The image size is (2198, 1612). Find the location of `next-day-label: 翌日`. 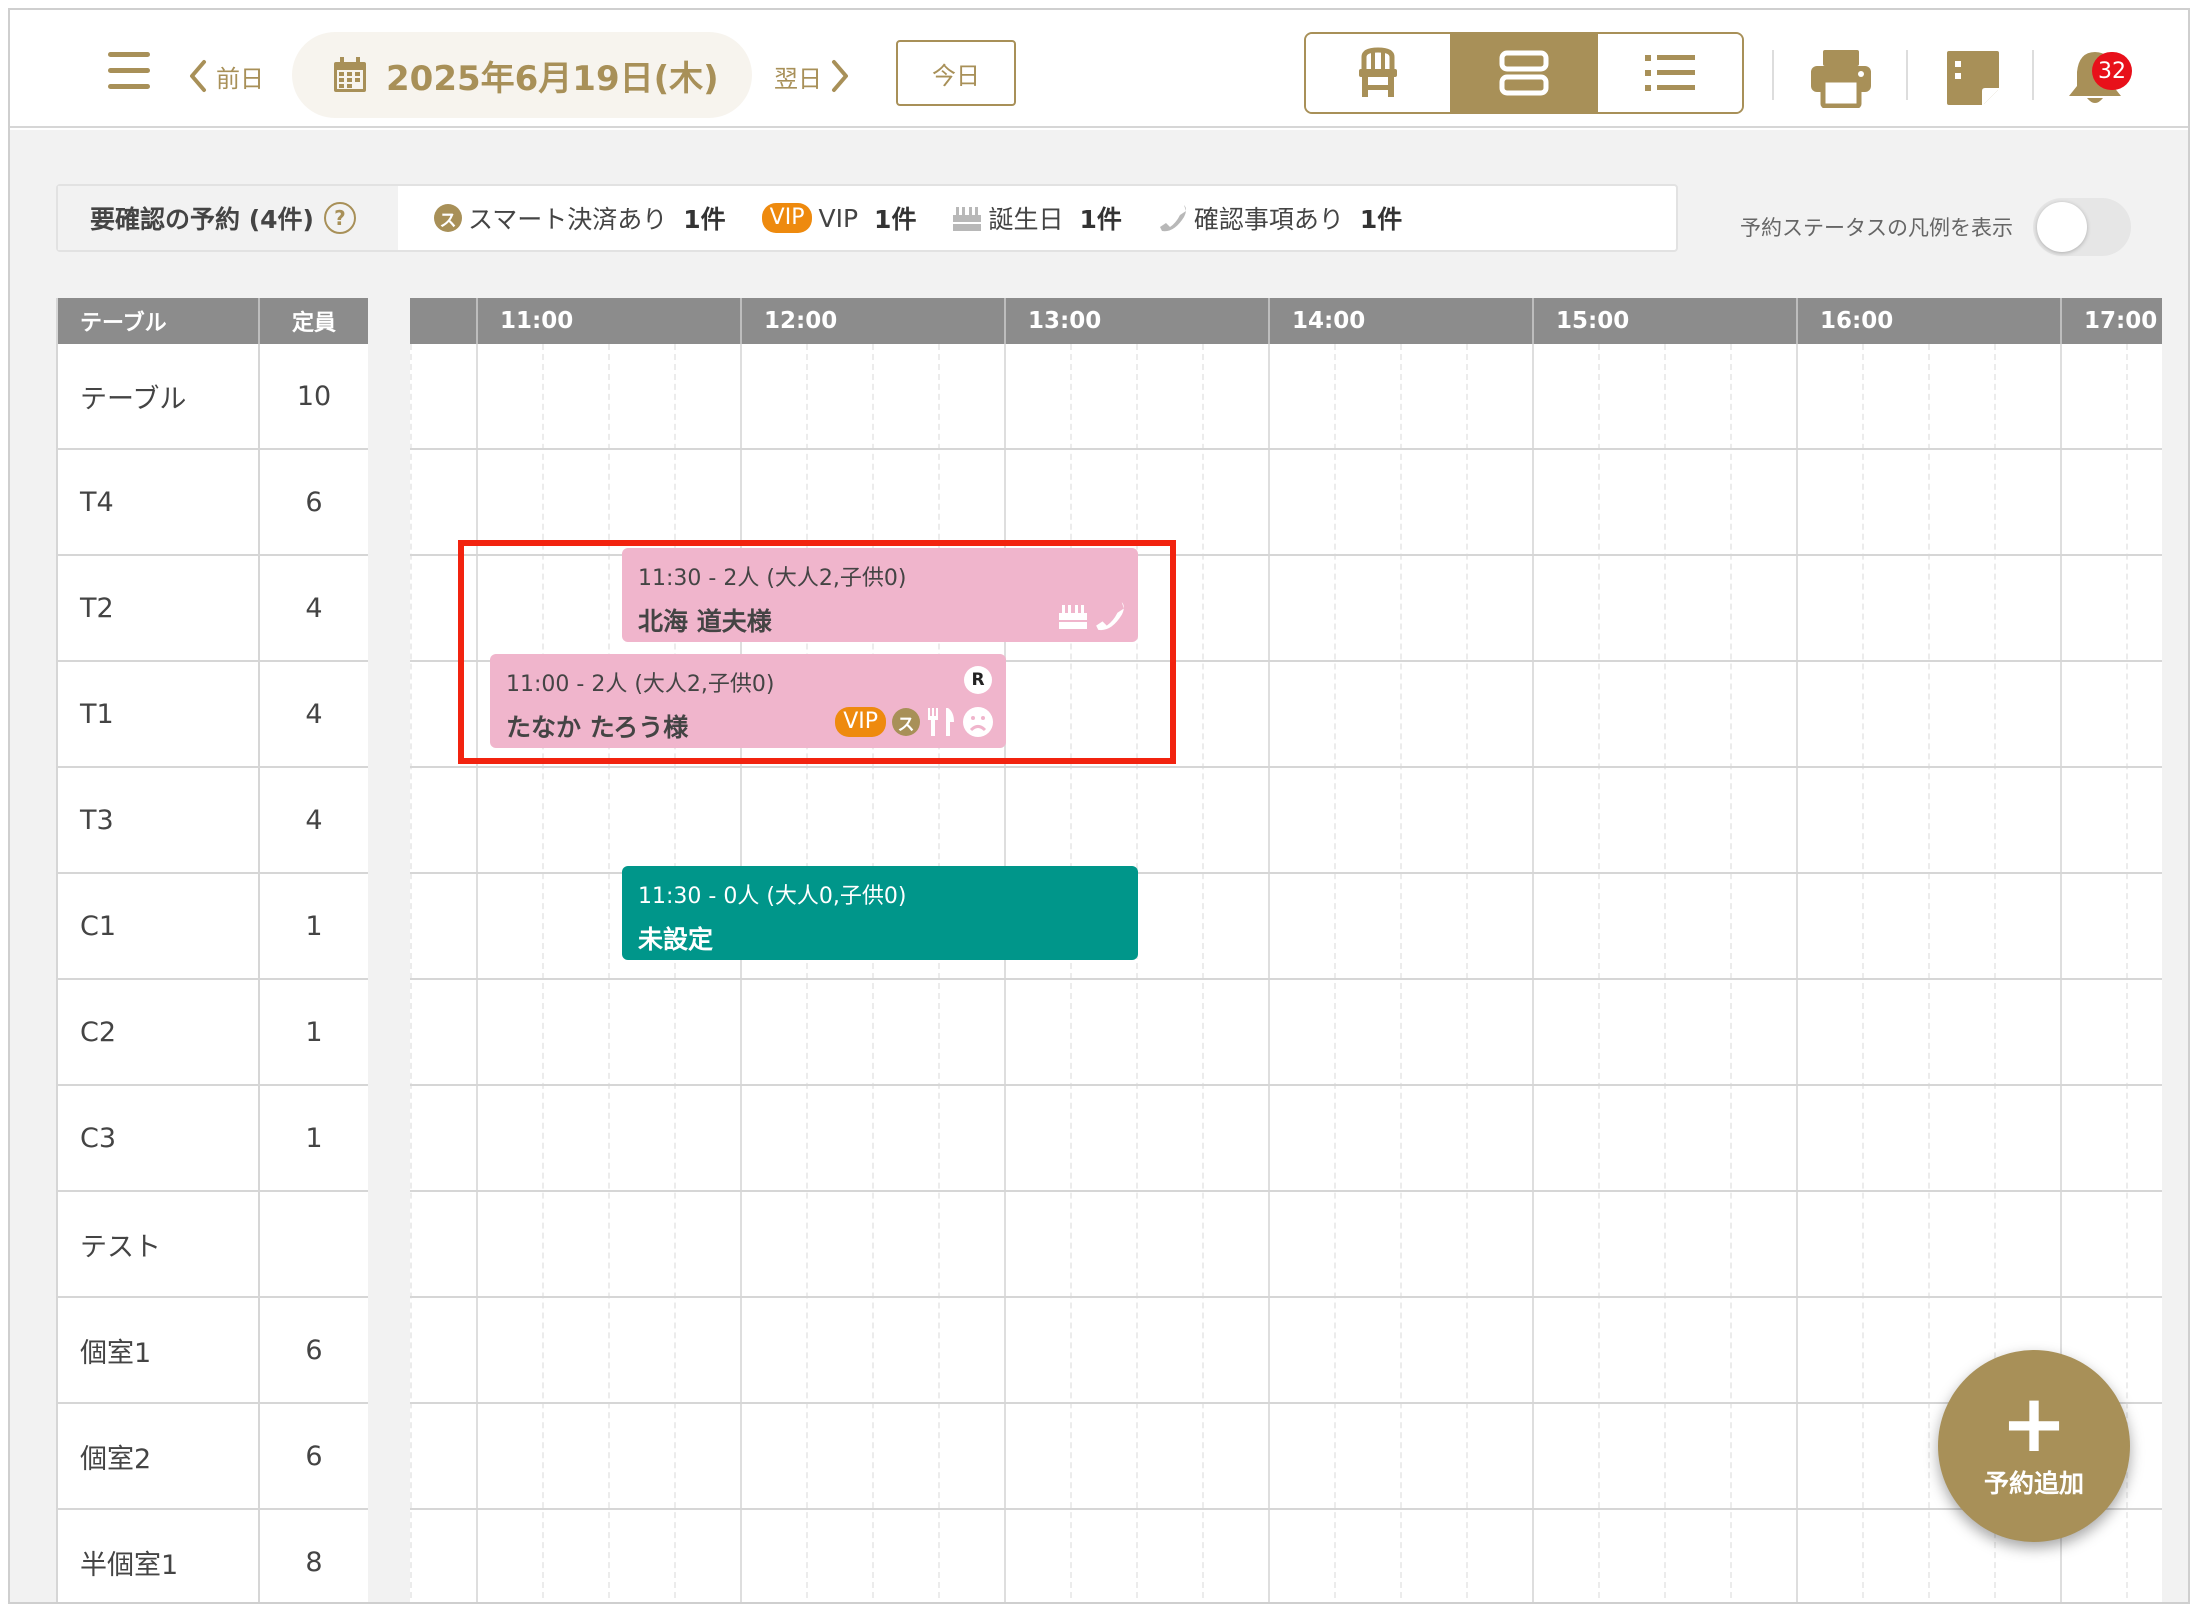

next-day-label: 翌日 is located at coordinates (798, 78).